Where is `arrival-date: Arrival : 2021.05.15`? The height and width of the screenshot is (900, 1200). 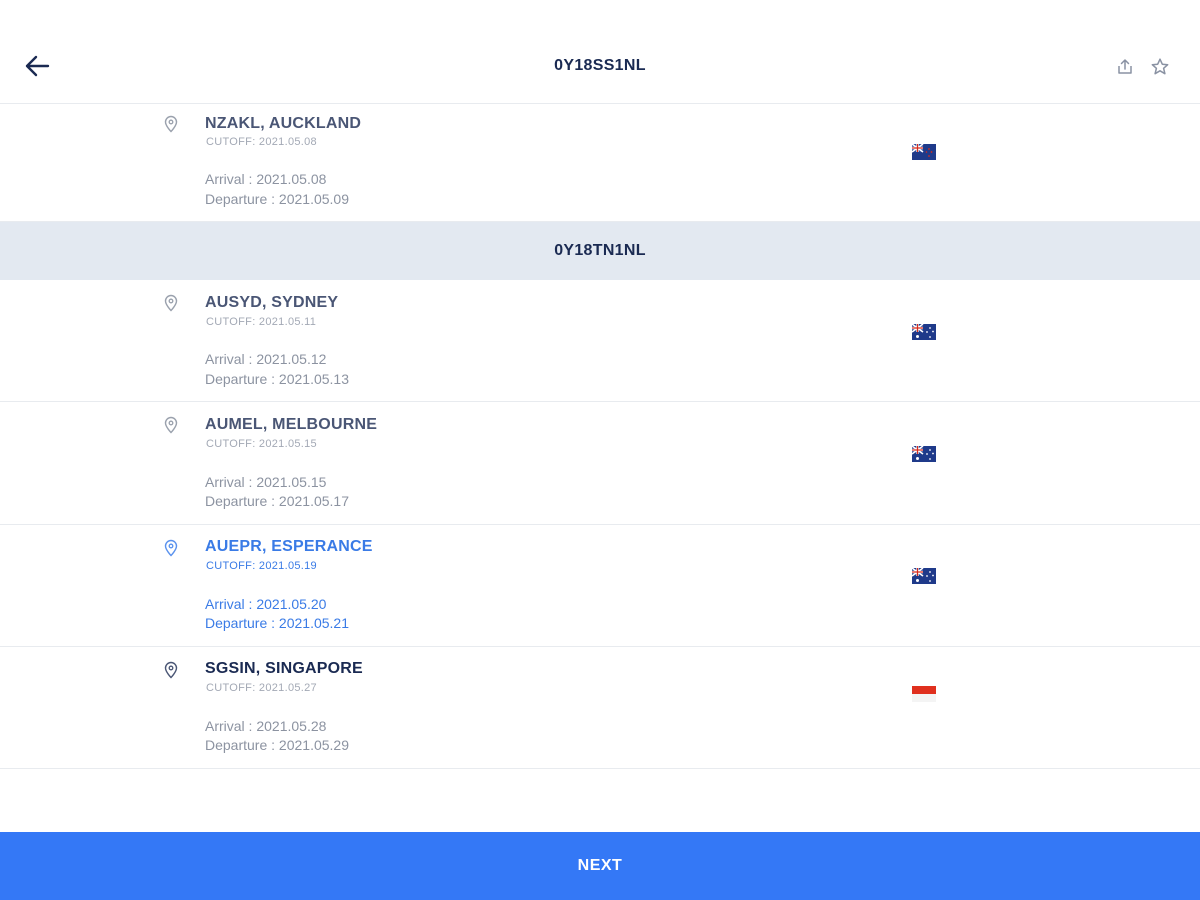
arrival-date: Arrival : 2021.05.15 is located at coordinates (266, 482).